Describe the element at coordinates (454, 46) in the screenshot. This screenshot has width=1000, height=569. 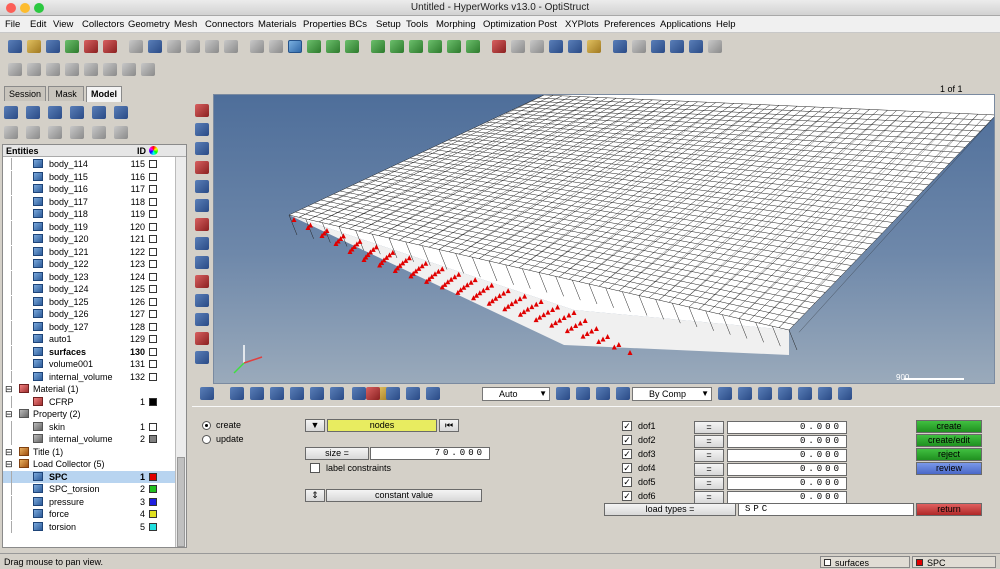
I see `view-rotate-icon` at that location.